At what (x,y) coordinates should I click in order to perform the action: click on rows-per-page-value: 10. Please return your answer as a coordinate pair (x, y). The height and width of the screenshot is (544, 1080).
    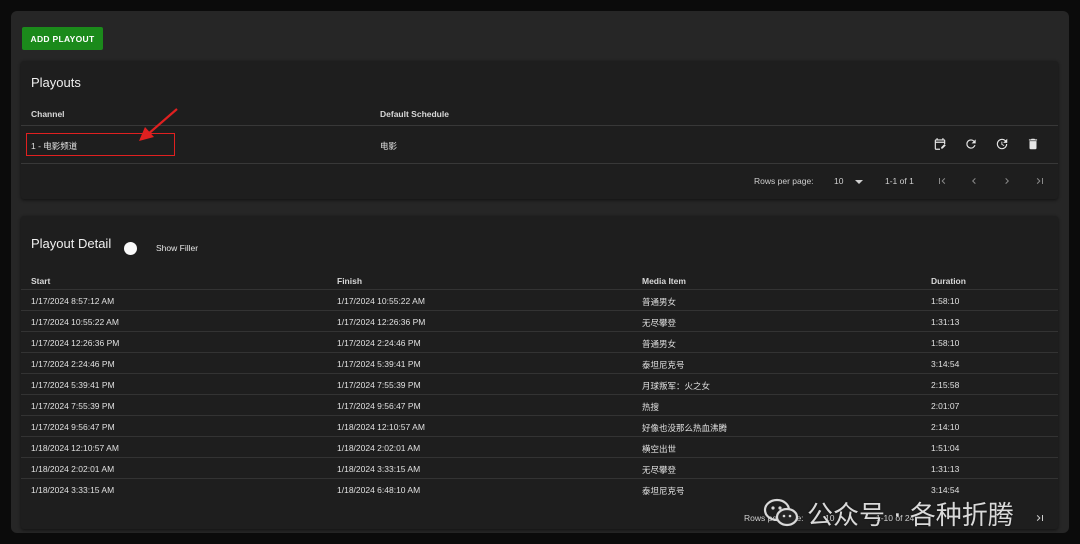
    Looking at the image, I should click on (839, 181).